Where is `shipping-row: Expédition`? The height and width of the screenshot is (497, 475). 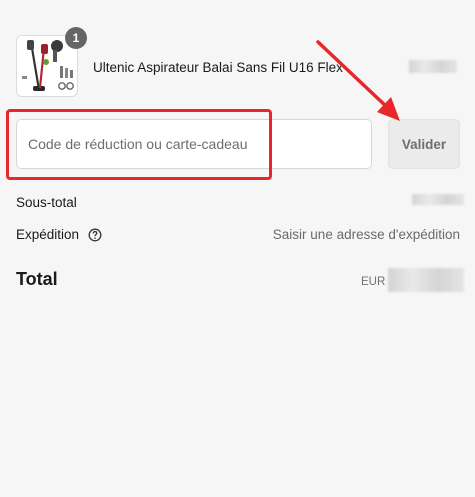 shipping-row: Expédition is located at coordinates (59, 234).